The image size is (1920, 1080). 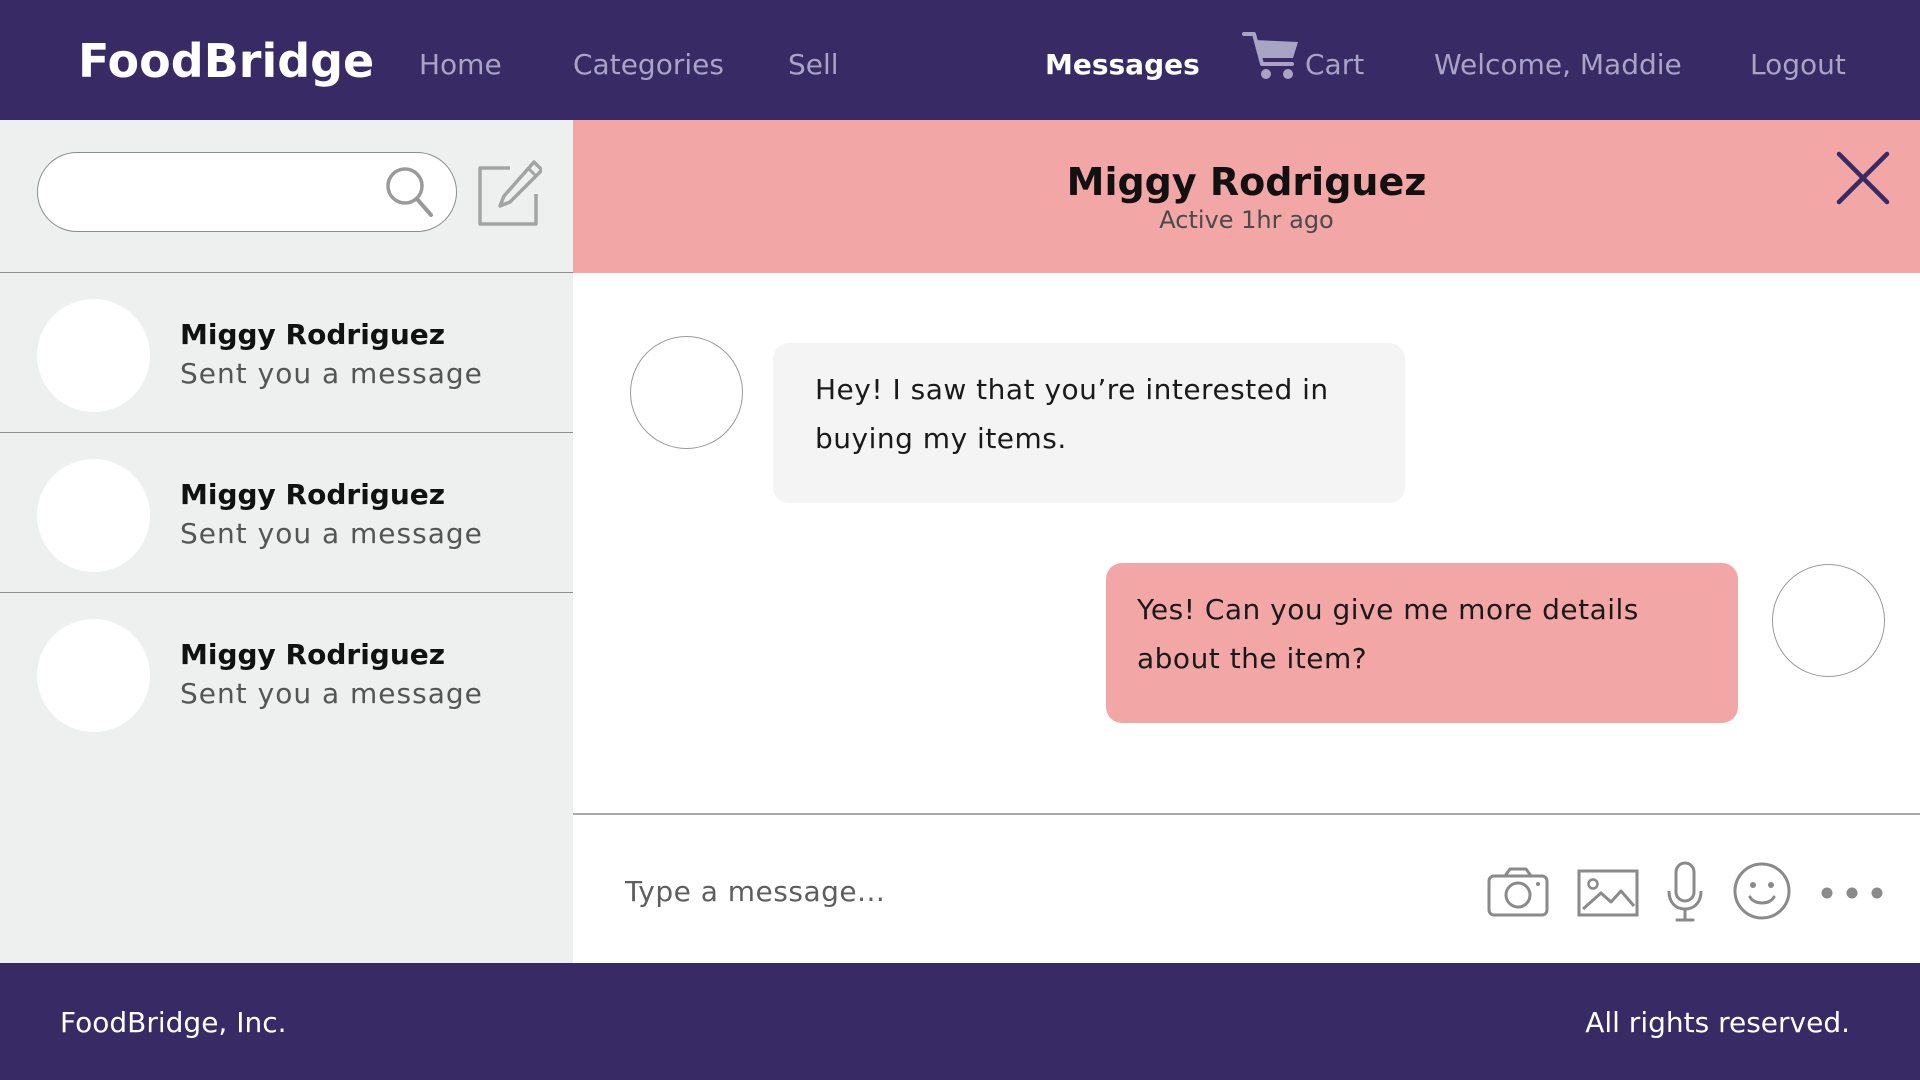 I want to click on compose-icon, so click(x=509, y=194).